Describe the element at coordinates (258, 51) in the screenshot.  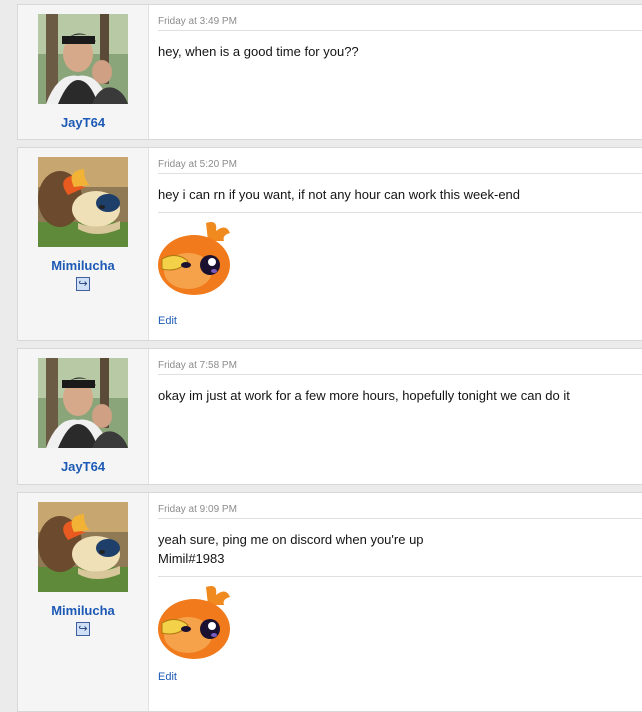
I see `message-text: hey, when is a good time for you??` at that location.